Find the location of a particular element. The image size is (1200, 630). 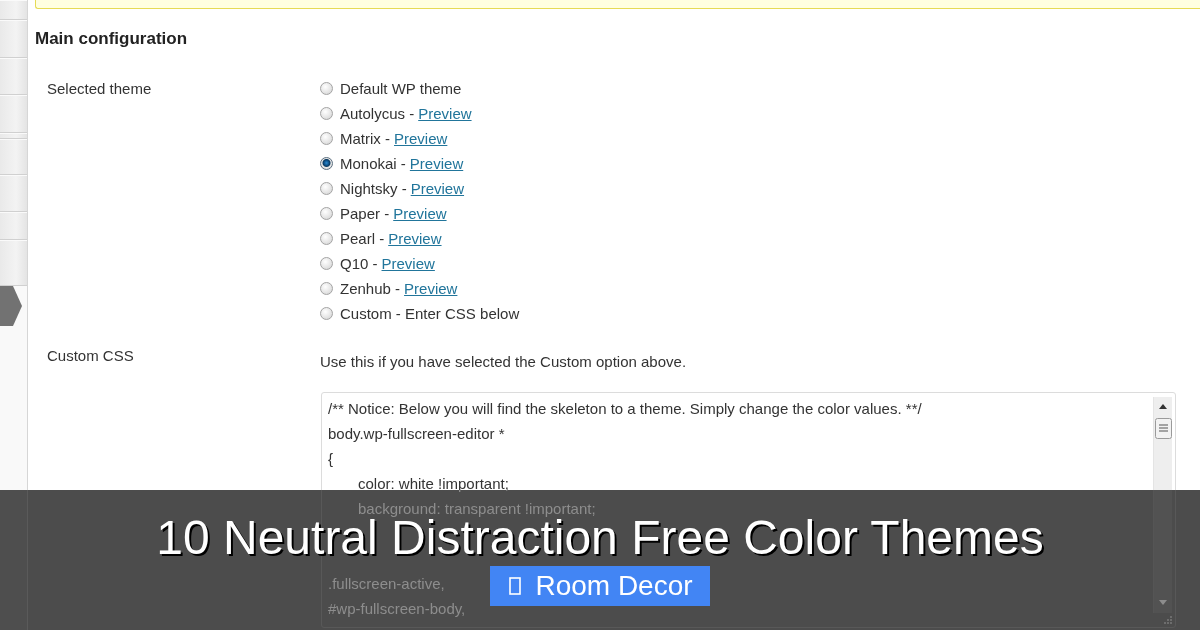

code-line: { is located at coordinates (330, 458).